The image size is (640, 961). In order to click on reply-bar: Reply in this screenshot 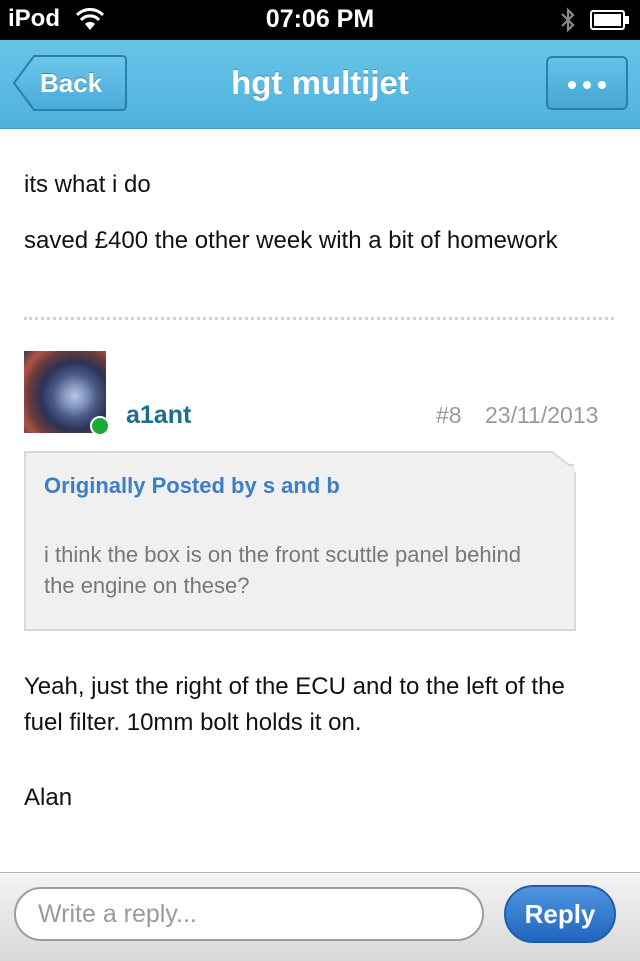, I will do `click(320, 916)`.